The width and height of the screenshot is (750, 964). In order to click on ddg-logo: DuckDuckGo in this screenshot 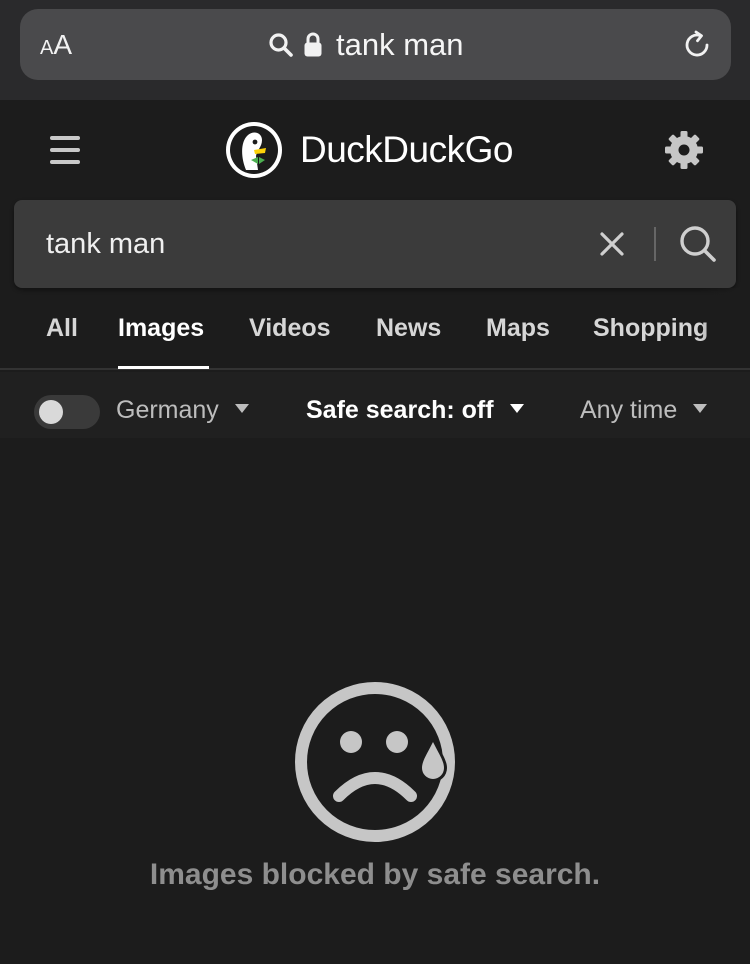, I will do `click(368, 150)`.